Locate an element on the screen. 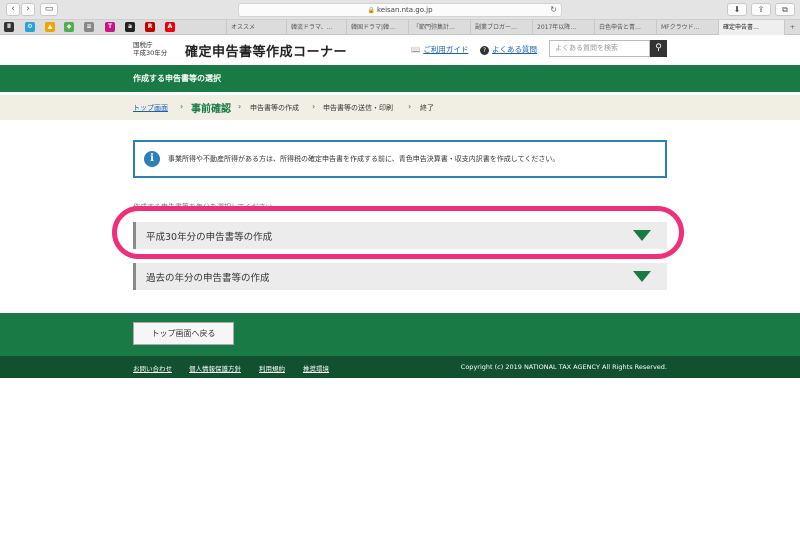  forward-icon: › is located at coordinates (28, 9).